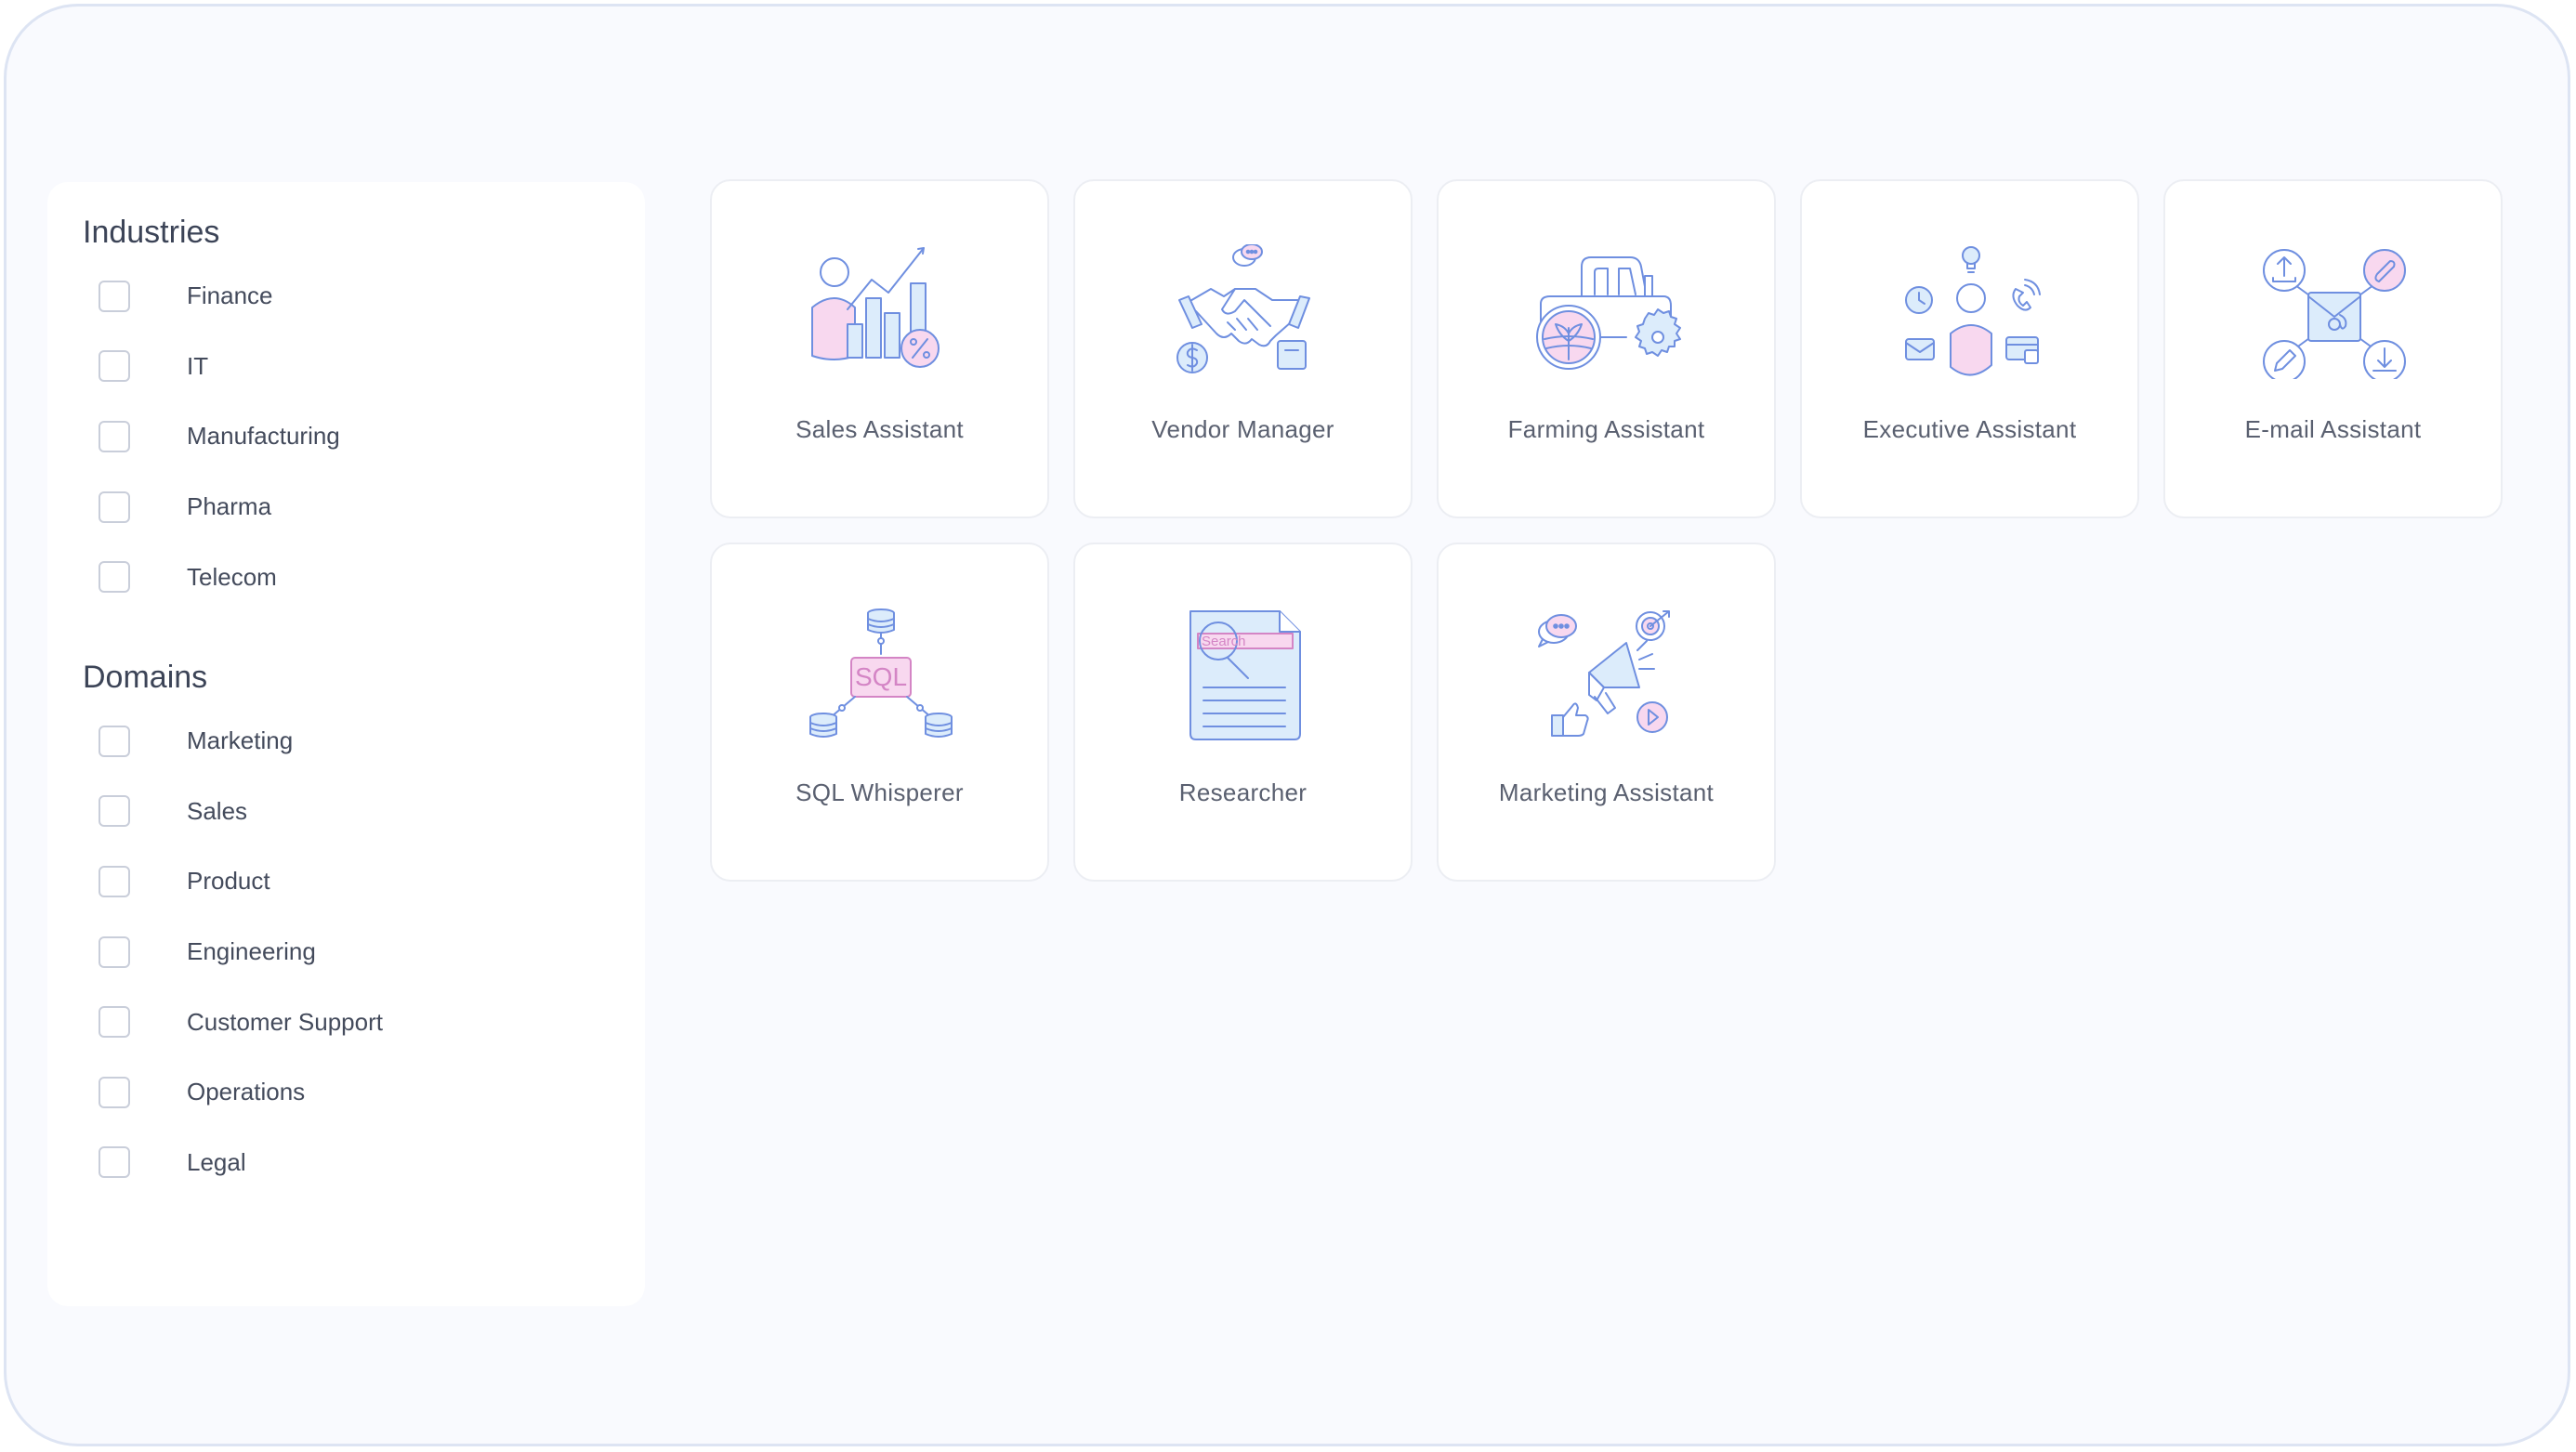  Describe the element at coordinates (1243, 792) in the screenshot. I see `card-title: Researcher` at that location.